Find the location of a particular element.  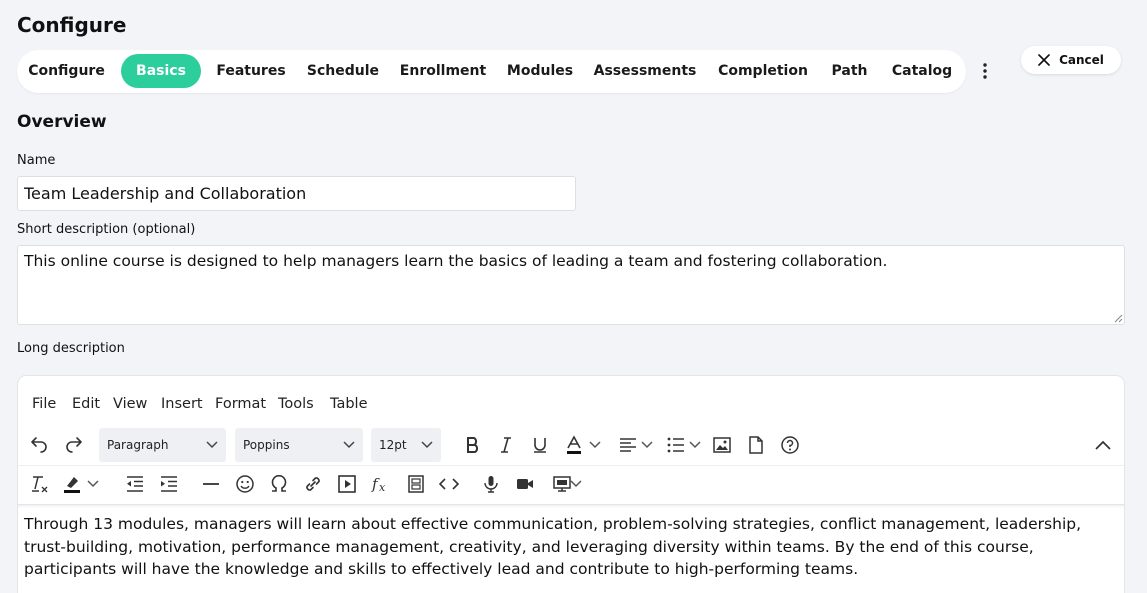

block-format-value: Paragraph is located at coordinates (138, 445).